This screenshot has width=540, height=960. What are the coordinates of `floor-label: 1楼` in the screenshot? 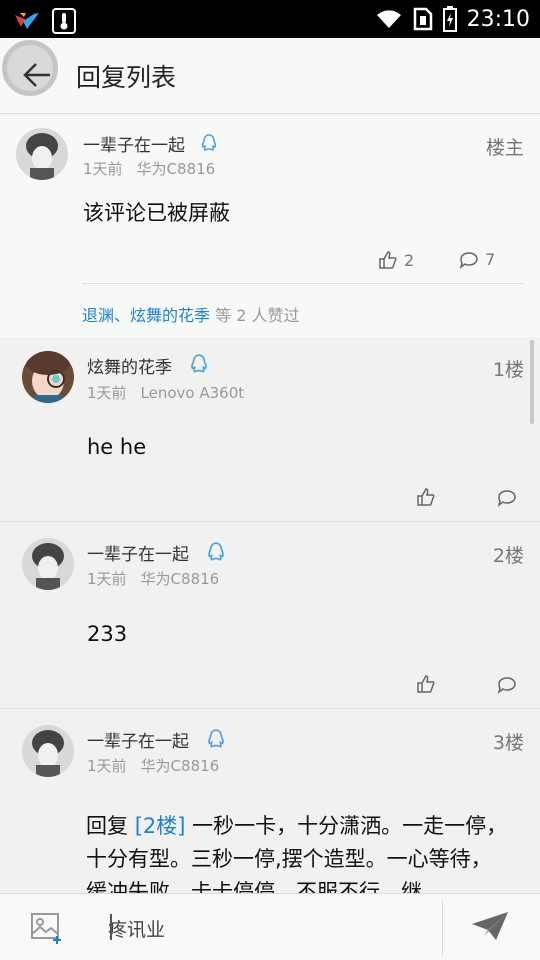 It's located at (508, 370).